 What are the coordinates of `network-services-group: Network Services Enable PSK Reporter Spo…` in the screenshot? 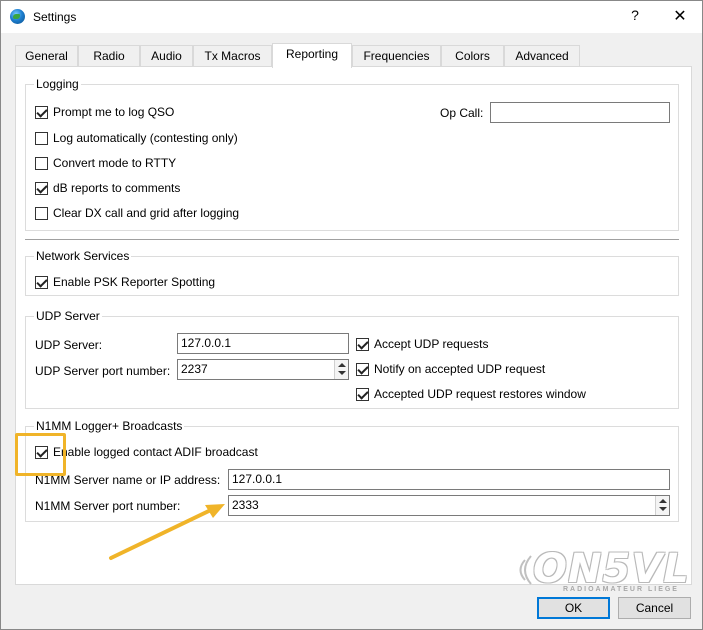 It's located at (352, 272).